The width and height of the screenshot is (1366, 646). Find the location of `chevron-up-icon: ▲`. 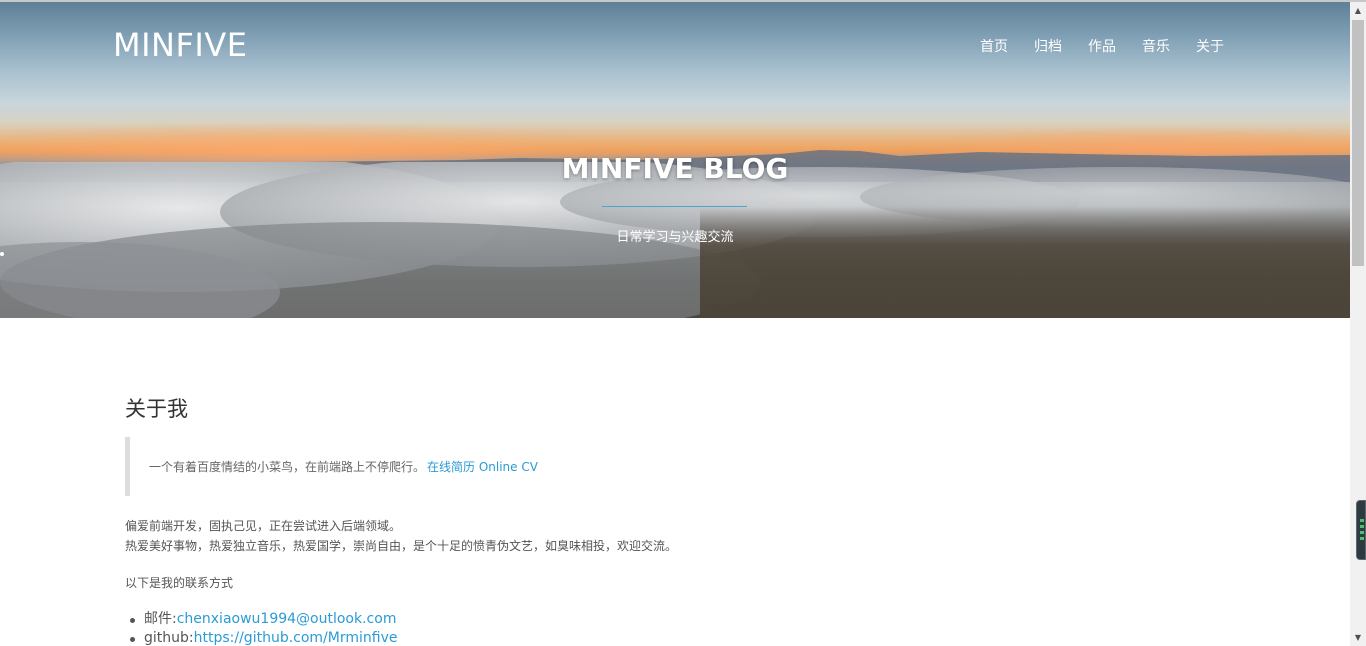

chevron-up-icon: ▲ is located at coordinates (1358, 10).